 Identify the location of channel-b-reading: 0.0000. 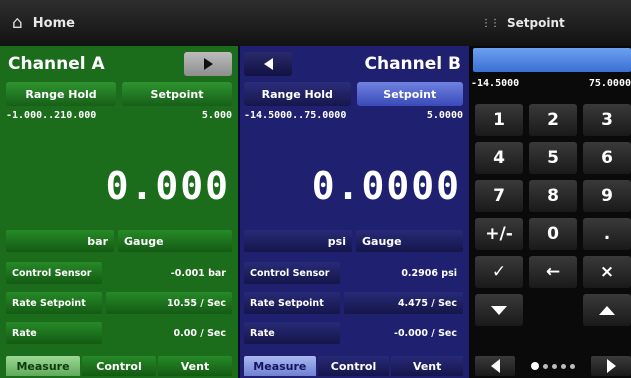
(386, 186).